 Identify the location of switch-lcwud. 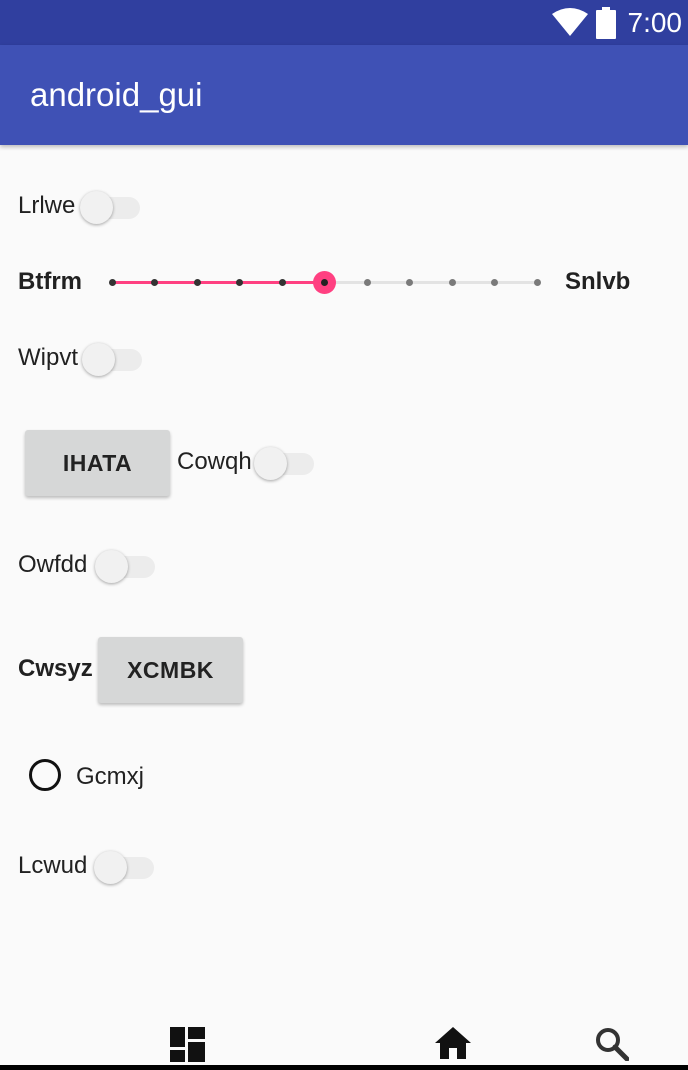
(125, 867).